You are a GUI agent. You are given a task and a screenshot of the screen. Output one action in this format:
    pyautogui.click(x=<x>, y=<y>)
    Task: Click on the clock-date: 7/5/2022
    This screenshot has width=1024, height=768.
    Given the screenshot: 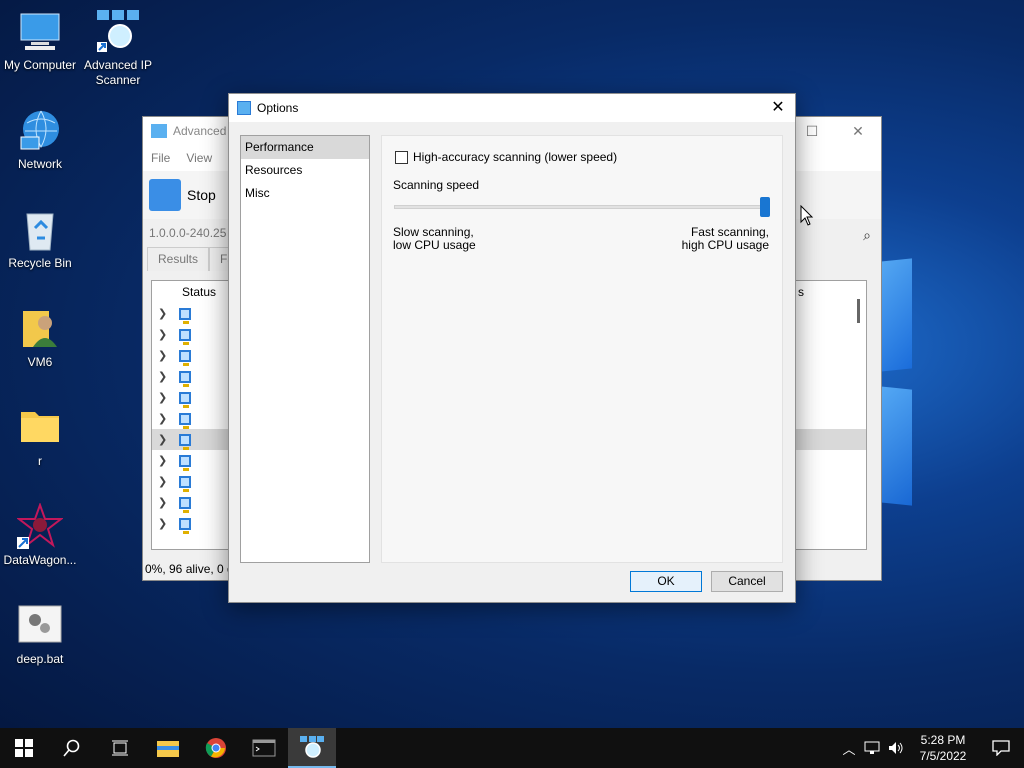 What is the action you would take?
    pyautogui.click(x=943, y=756)
    